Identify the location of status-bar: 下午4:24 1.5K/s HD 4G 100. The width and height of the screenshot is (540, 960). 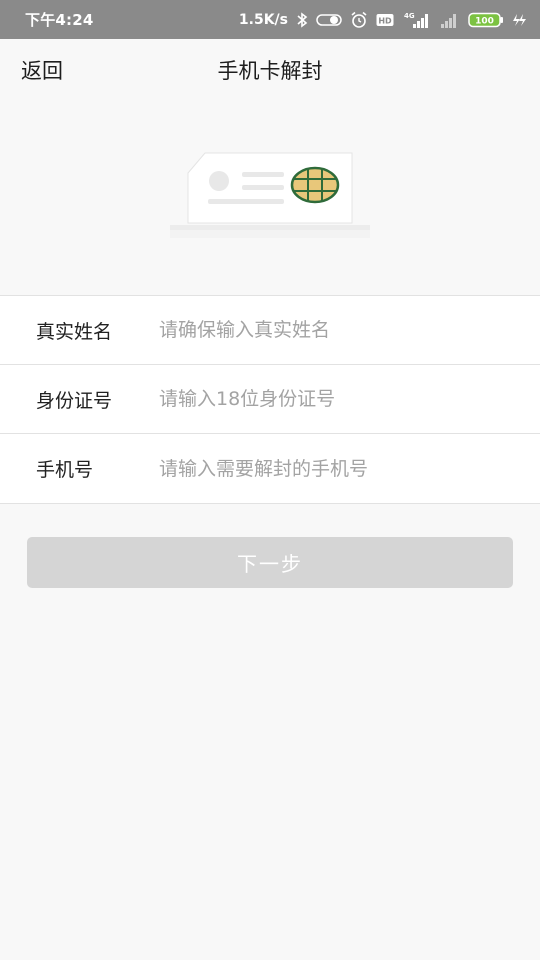
(270, 19).